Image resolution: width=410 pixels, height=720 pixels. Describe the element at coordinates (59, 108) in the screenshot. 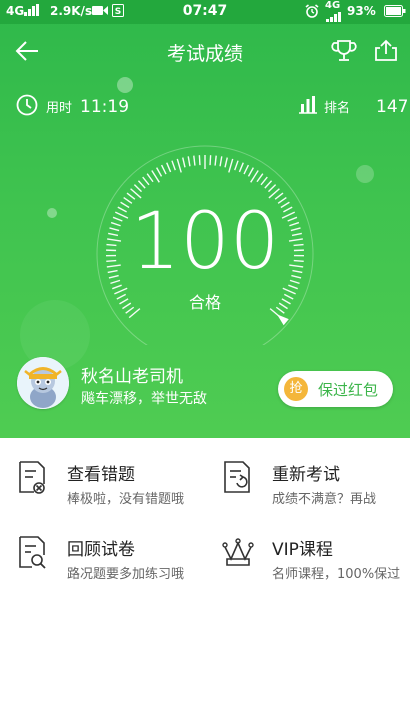

I see `time-label: 用时` at that location.